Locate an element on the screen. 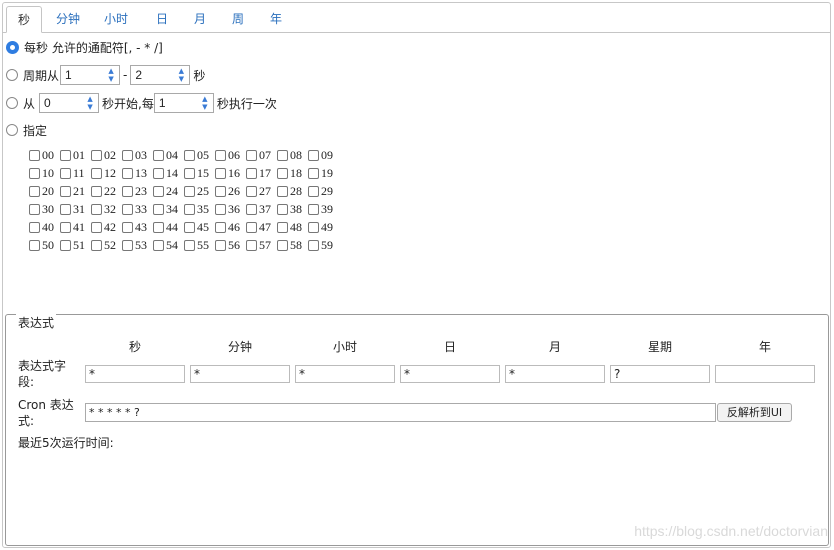 Image resolution: width=834 pixels, height=550 pixels. second-checkbox-25: 25 is located at coordinates (196, 191).